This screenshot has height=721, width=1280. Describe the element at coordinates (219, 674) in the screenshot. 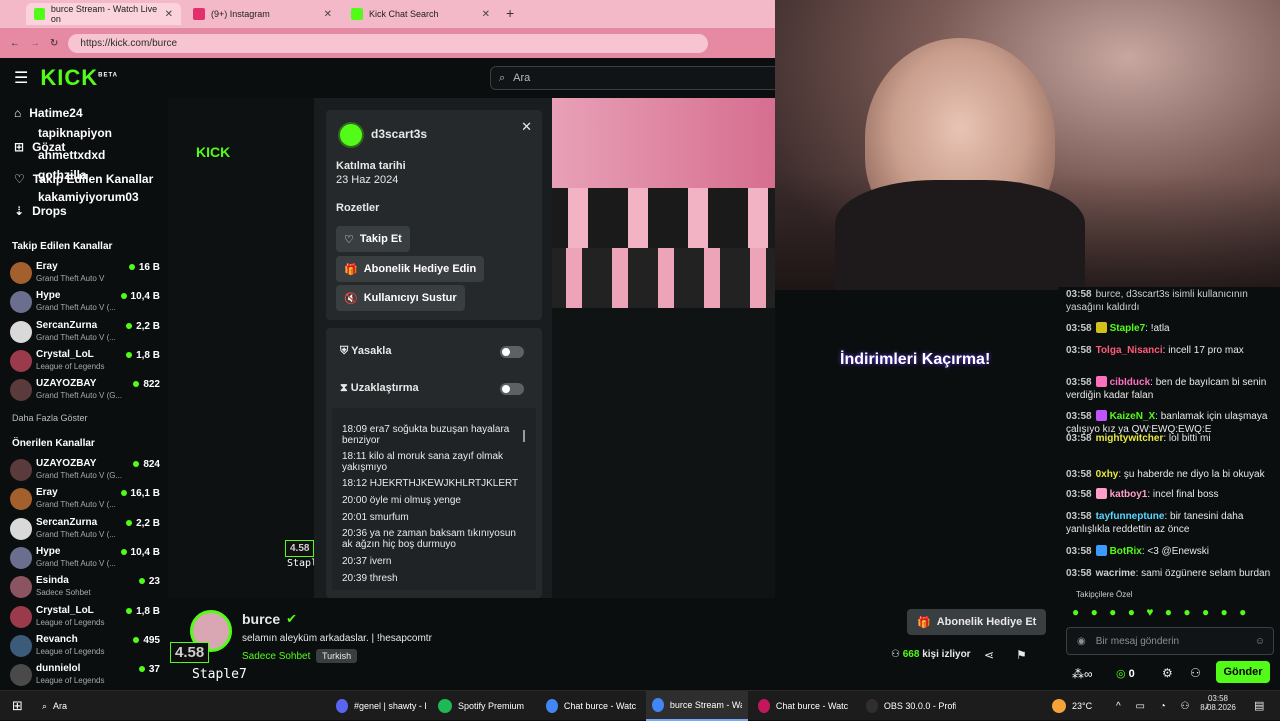

I see `overlay-caption: Staple7` at that location.